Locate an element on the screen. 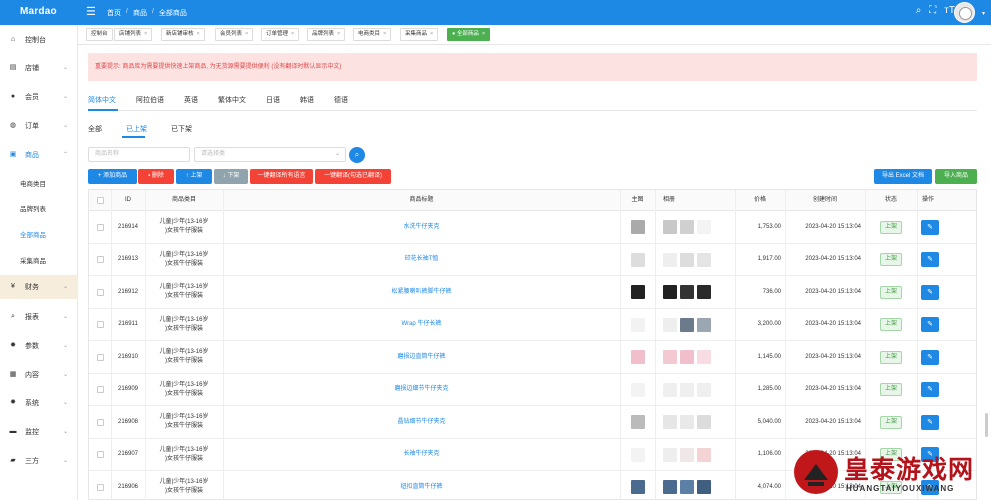 Image resolution: width=991 pixels, height=500 pixels. lang-tab-zh-cn: 简体中文 is located at coordinates (102, 102).